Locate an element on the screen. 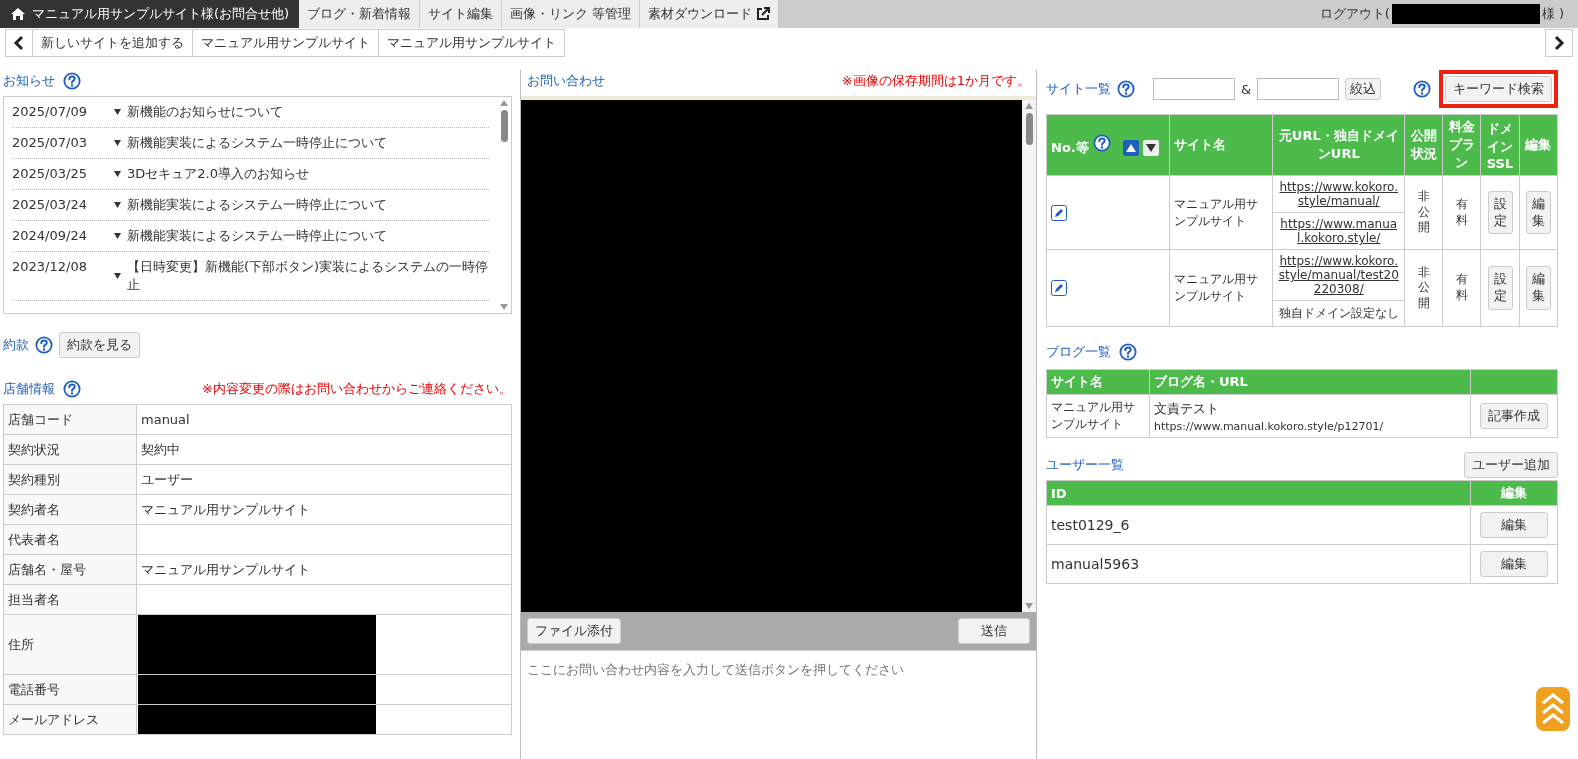  section-title: お問い合わせ is located at coordinates (566, 81).